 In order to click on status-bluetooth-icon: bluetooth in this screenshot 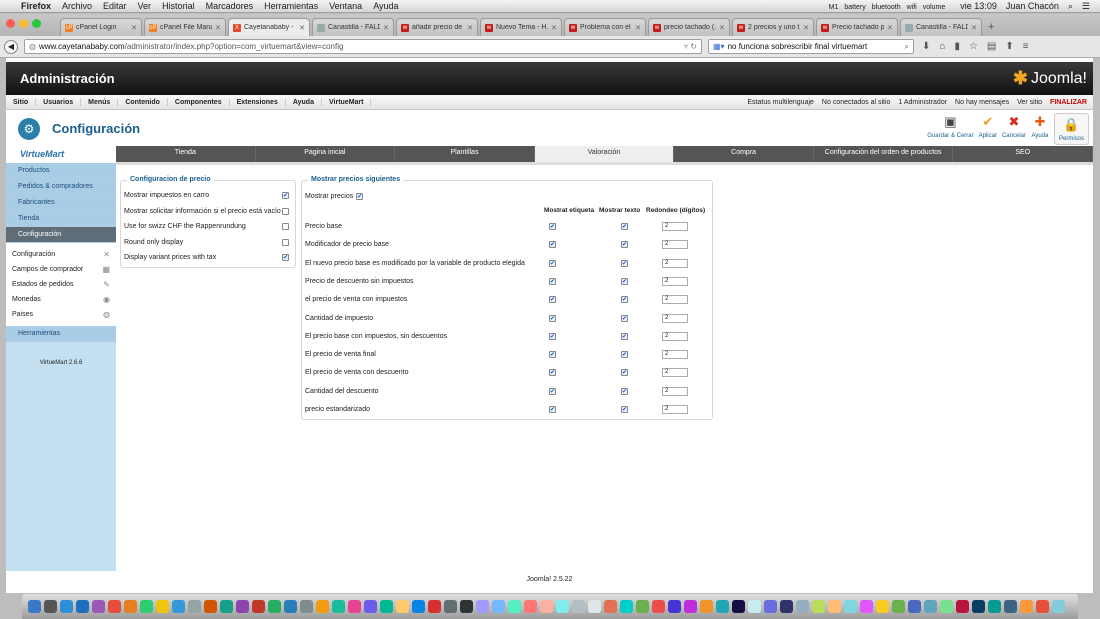, I will do `click(886, 7)`.